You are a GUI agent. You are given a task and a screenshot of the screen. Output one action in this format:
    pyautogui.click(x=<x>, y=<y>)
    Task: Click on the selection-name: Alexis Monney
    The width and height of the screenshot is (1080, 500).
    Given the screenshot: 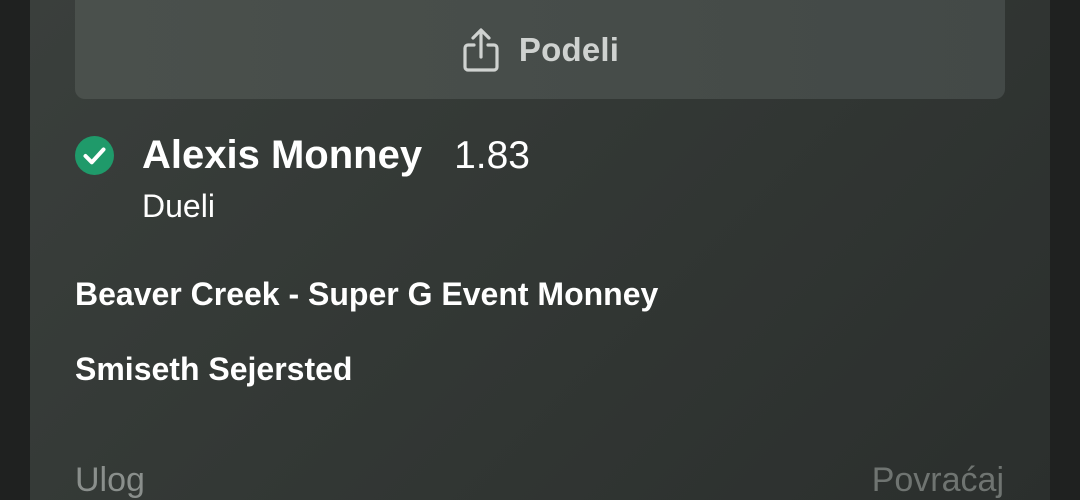 What is the action you would take?
    pyautogui.click(x=282, y=155)
    